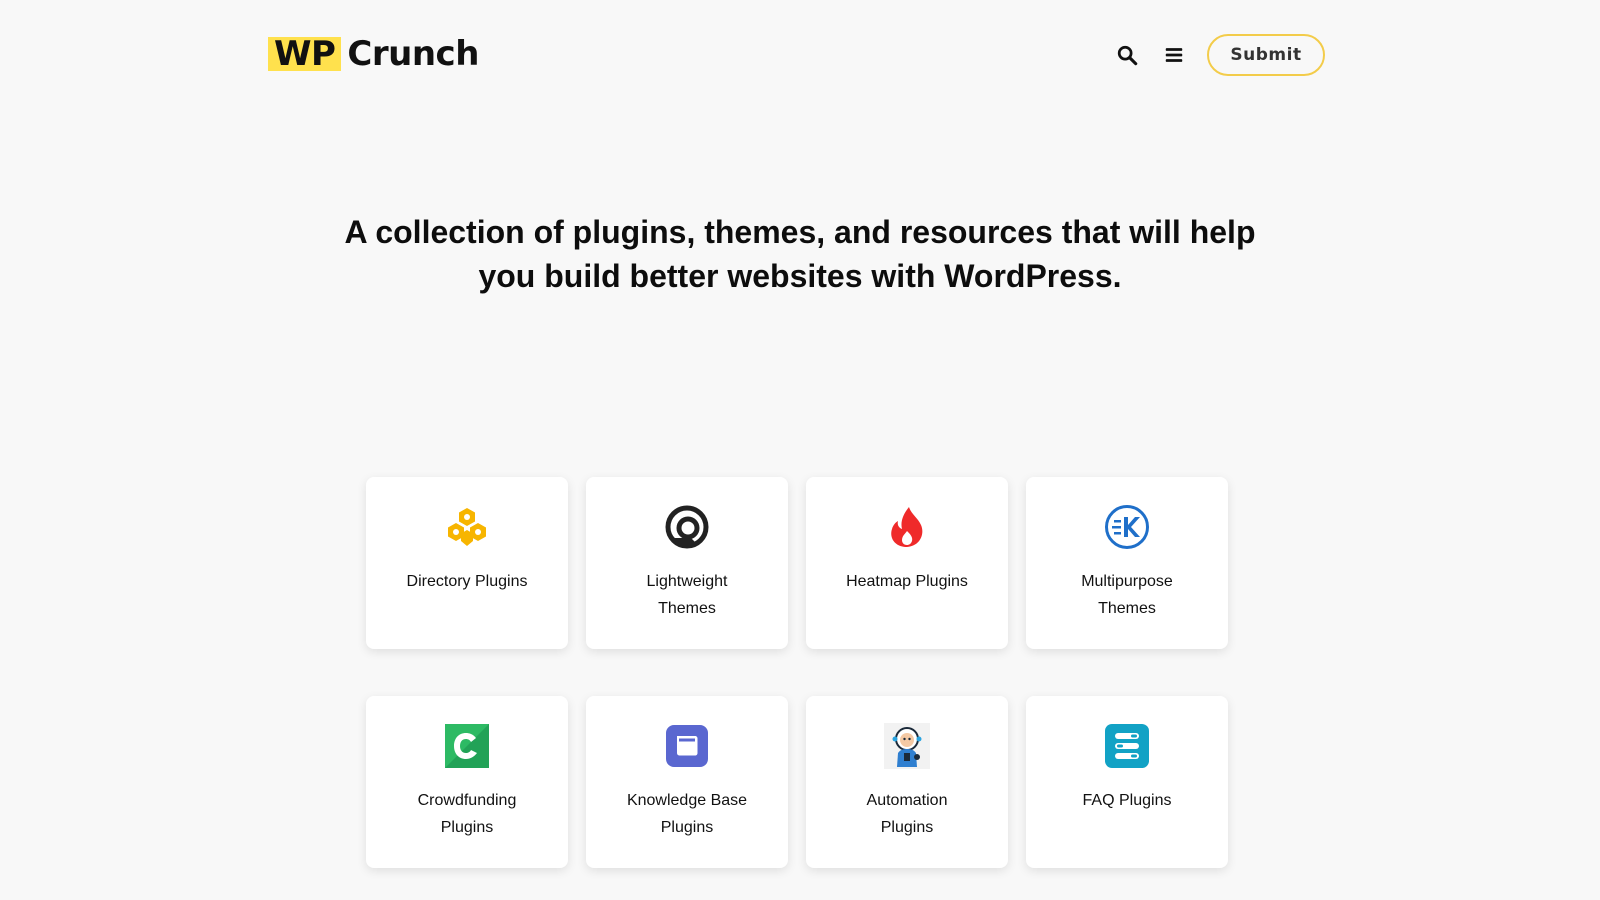 The width and height of the screenshot is (1600, 900). What do you see at coordinates (467, 527) in the screenshot?
I see `directory-icon` at bounding box center [467, 527].